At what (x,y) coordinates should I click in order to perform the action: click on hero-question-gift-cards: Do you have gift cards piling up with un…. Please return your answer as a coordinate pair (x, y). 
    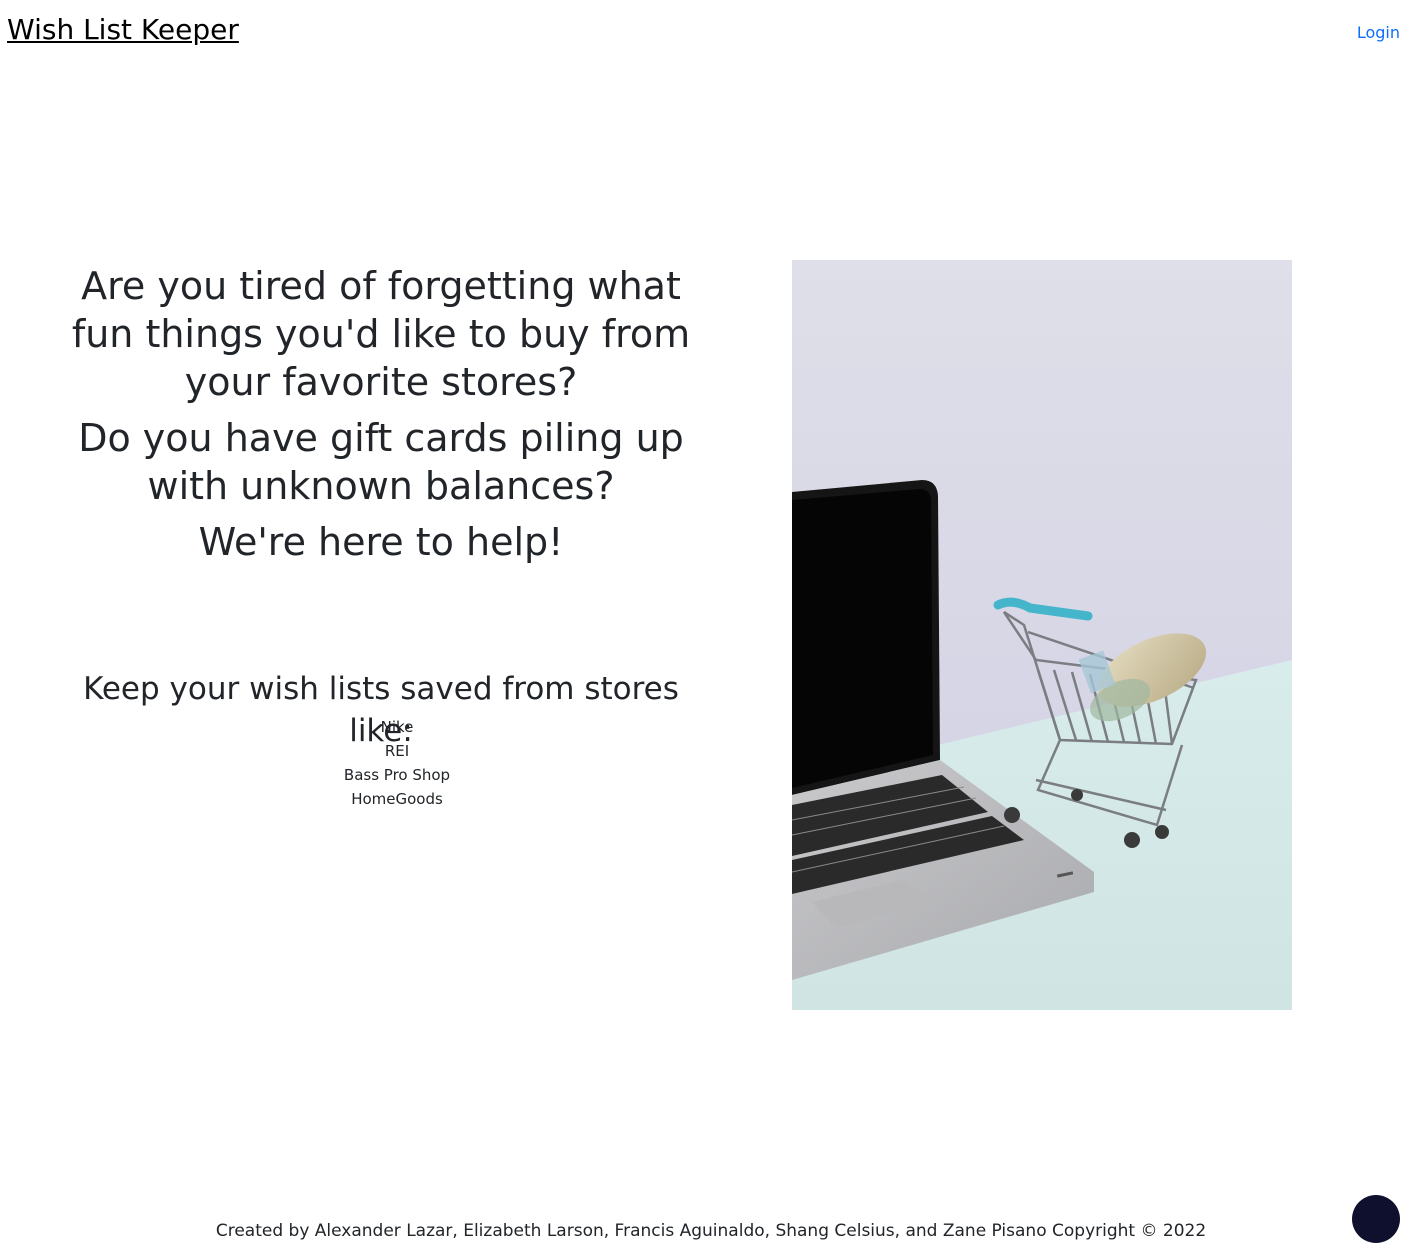
    Looking at the image, I should click on (381, 462).